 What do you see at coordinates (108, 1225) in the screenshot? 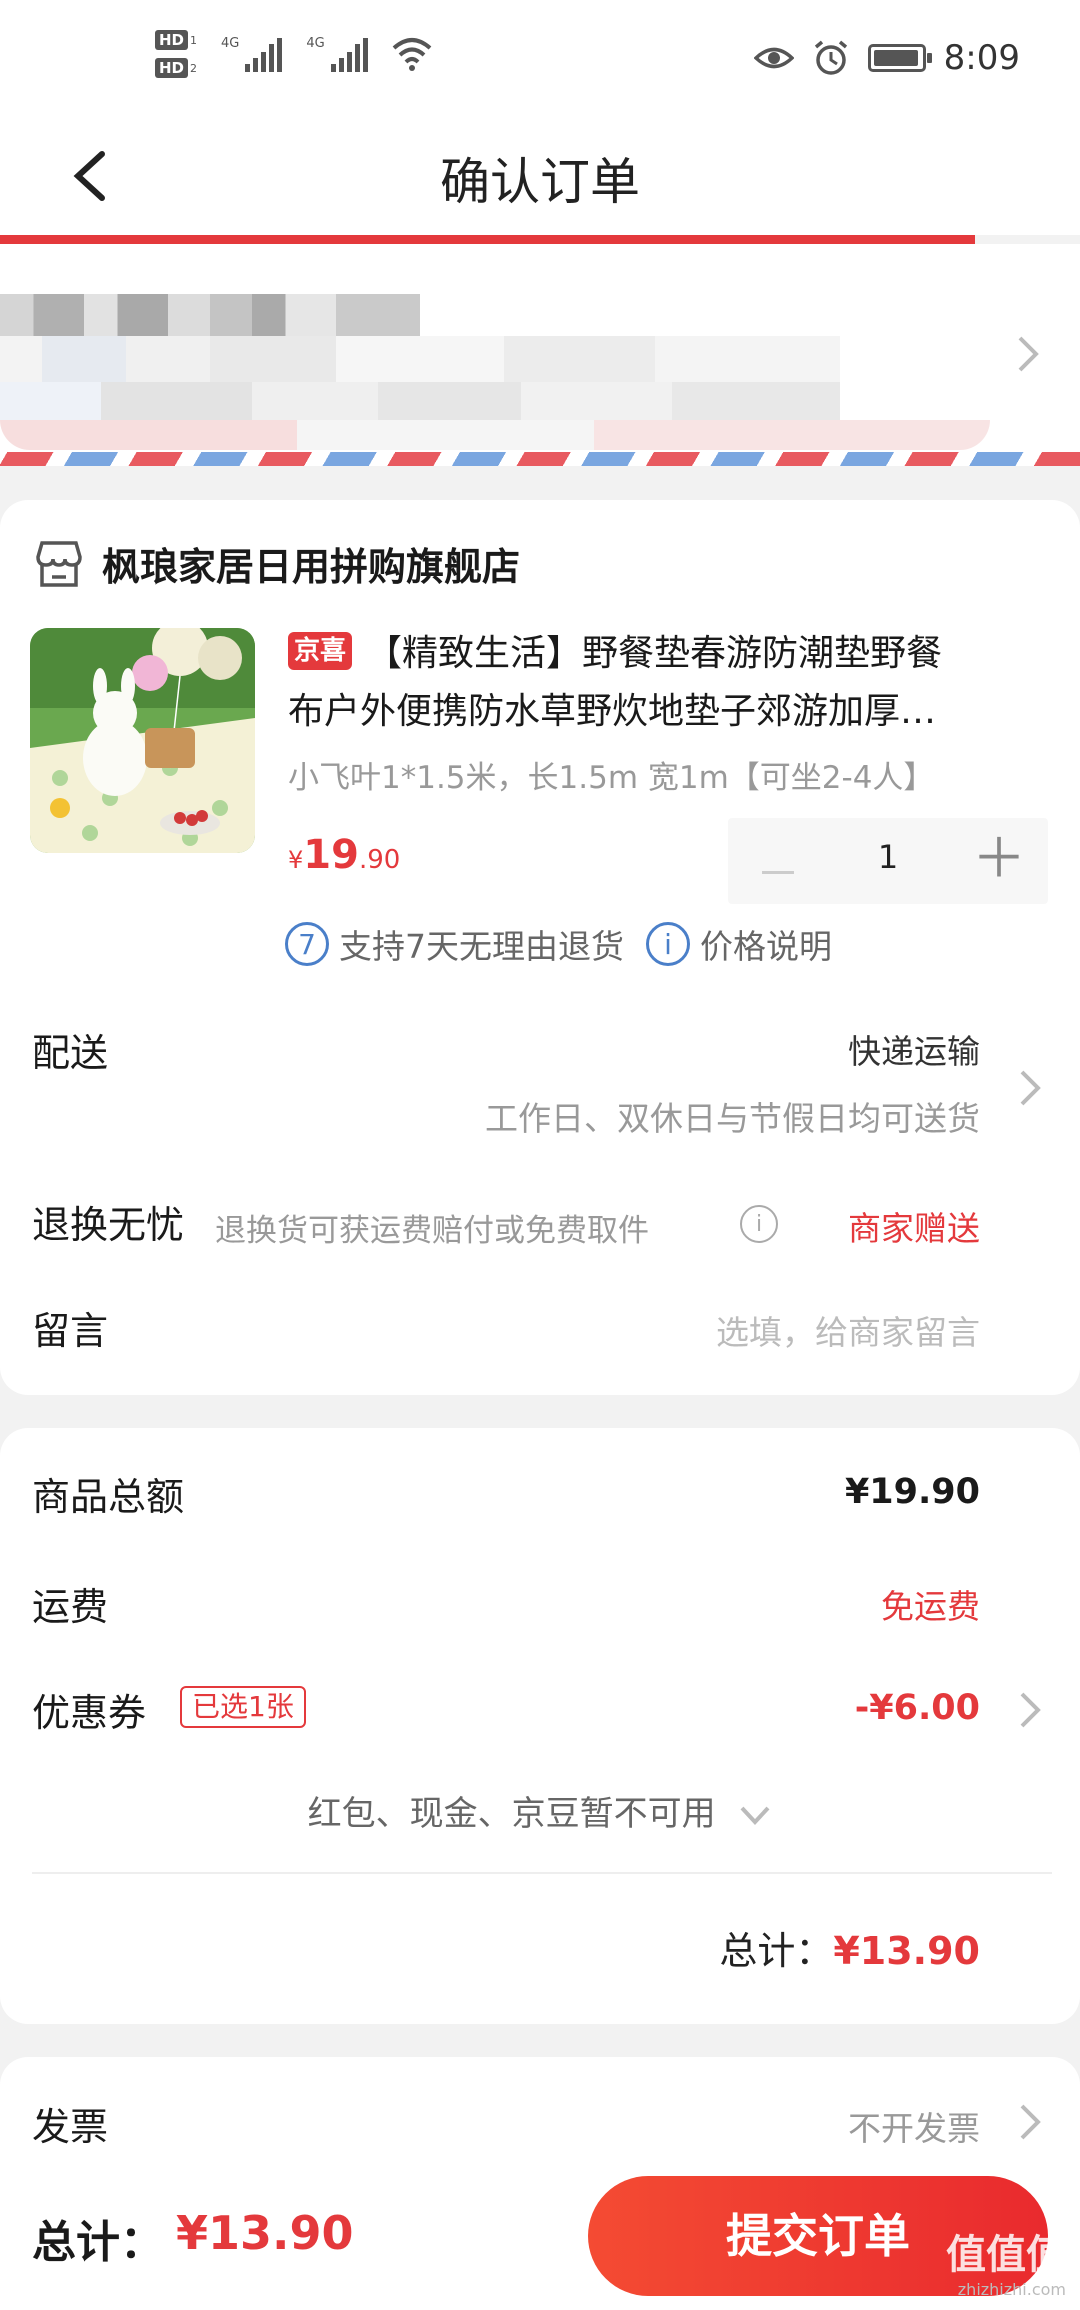
I see `returns-label: 退换无忧` at bounding box center [108, 1225].